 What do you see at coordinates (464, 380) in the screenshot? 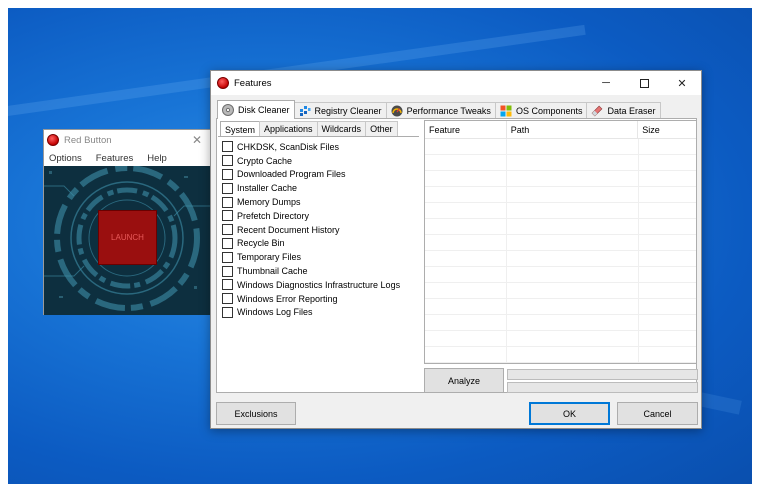
I see `analyze-button: Analyze` at bounding box center [464, 380].